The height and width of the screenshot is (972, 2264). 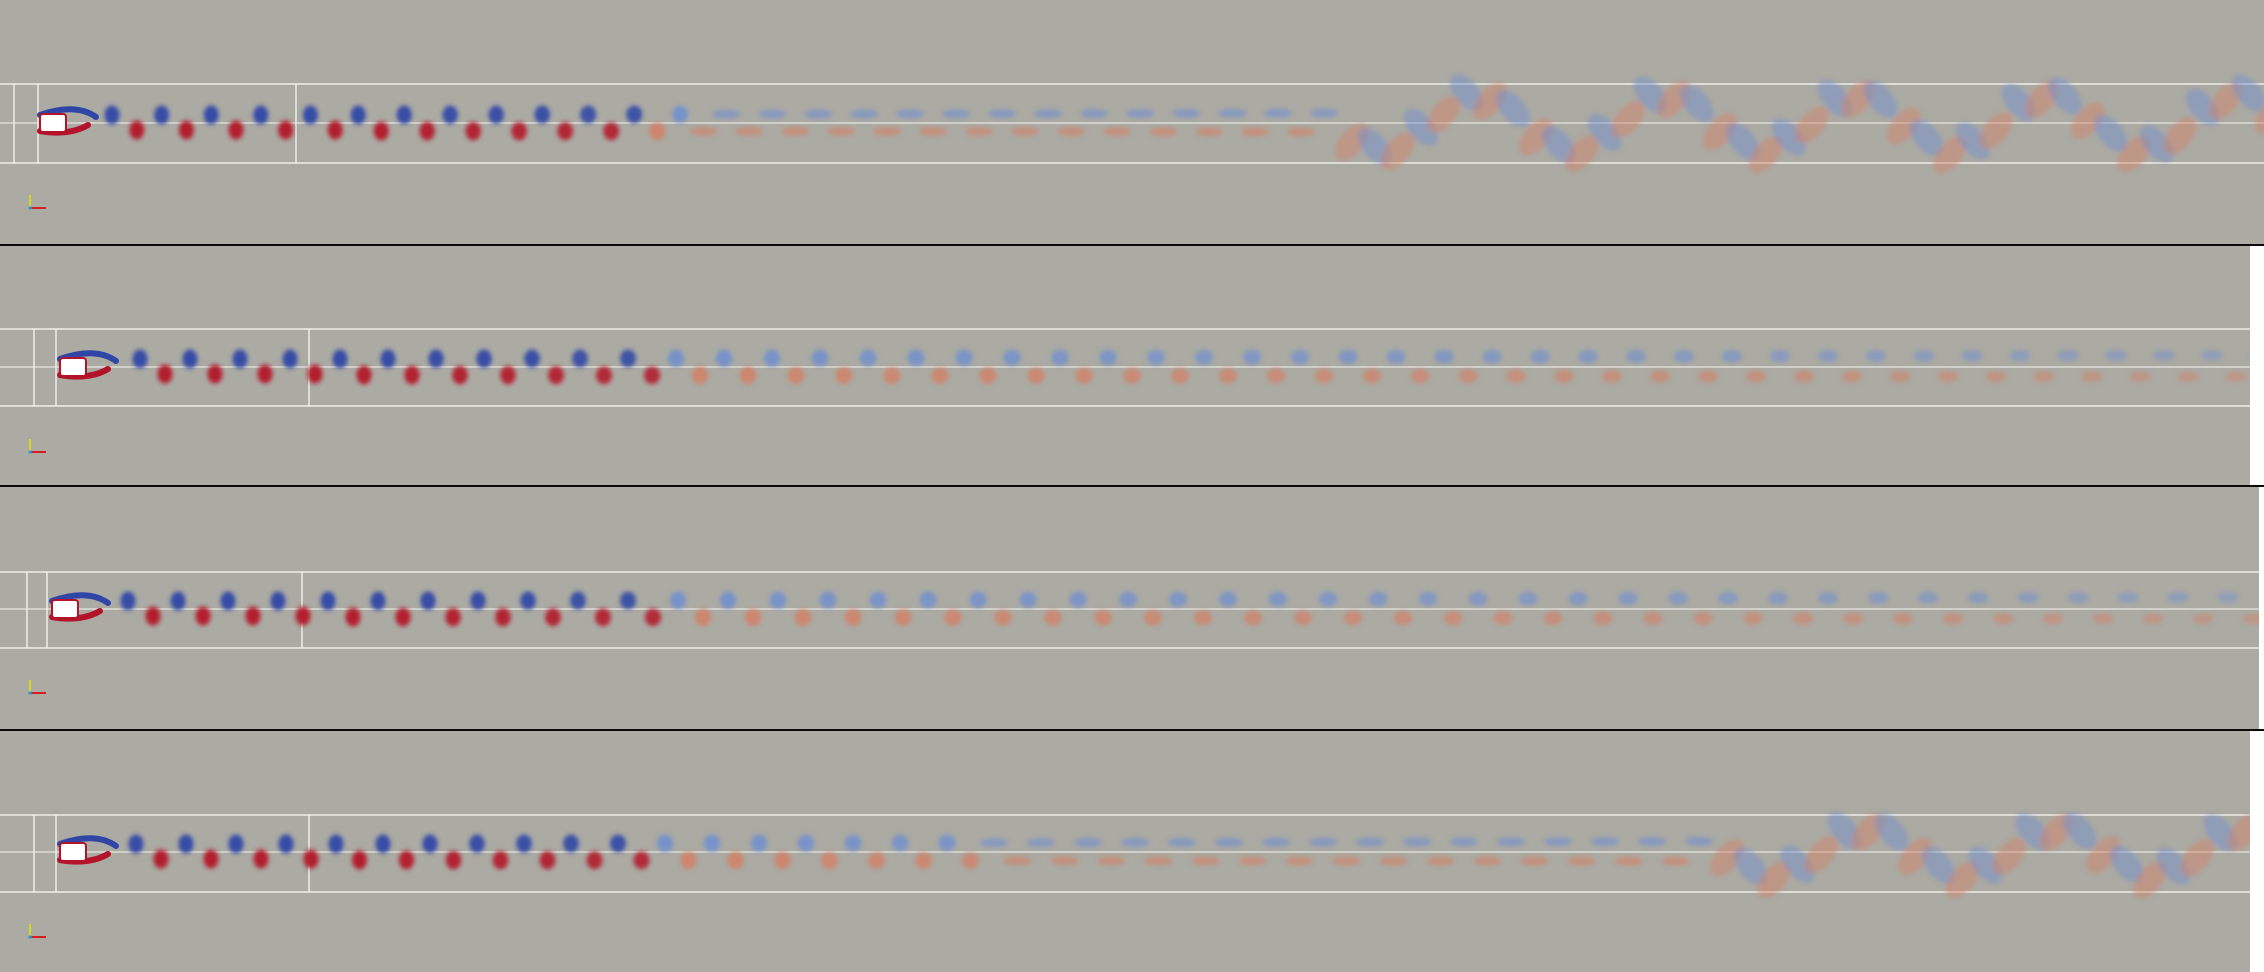 What do you see at coordinates (53, 123) in the screenshot?
I see `cylinder` at bounding box center [53, 123].